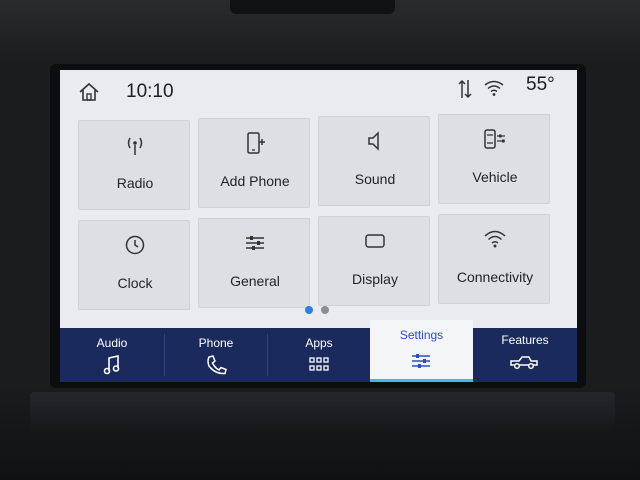 The width and height of the screenshot is (640, 480). Describe the element at coordinates (421, 380) in the screenshot. I see `active-tab-indicator` at that location.